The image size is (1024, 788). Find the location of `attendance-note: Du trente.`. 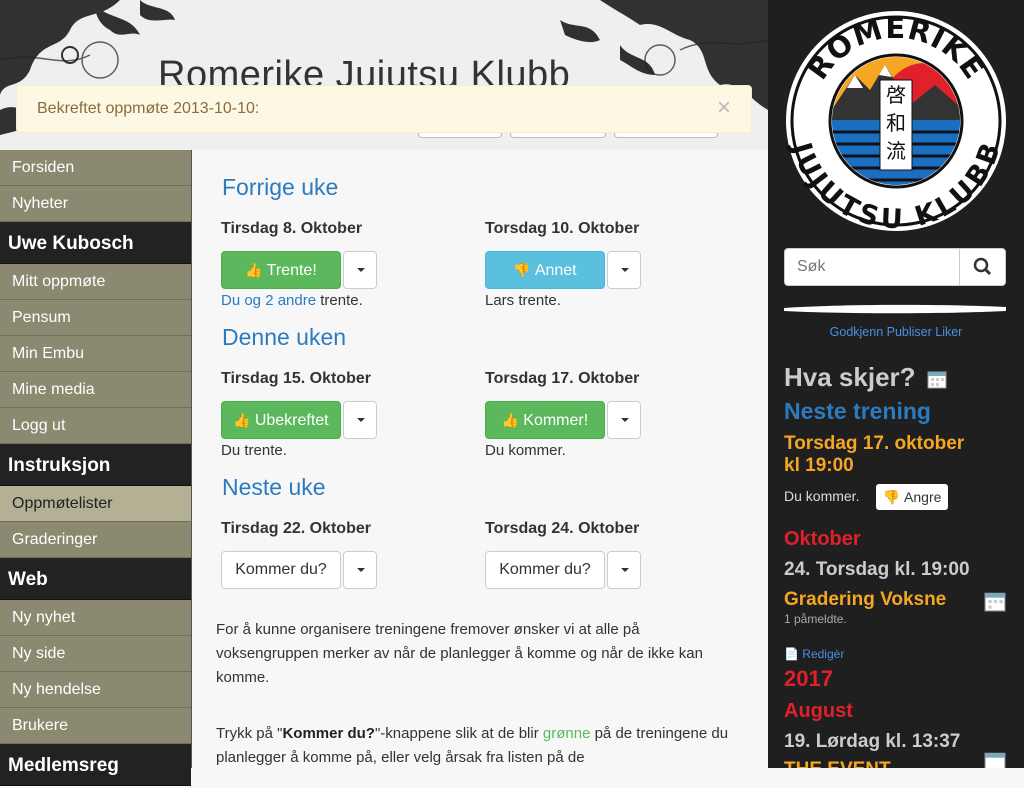

attendance-note: Du trente. is located at coordinates (254, 450).